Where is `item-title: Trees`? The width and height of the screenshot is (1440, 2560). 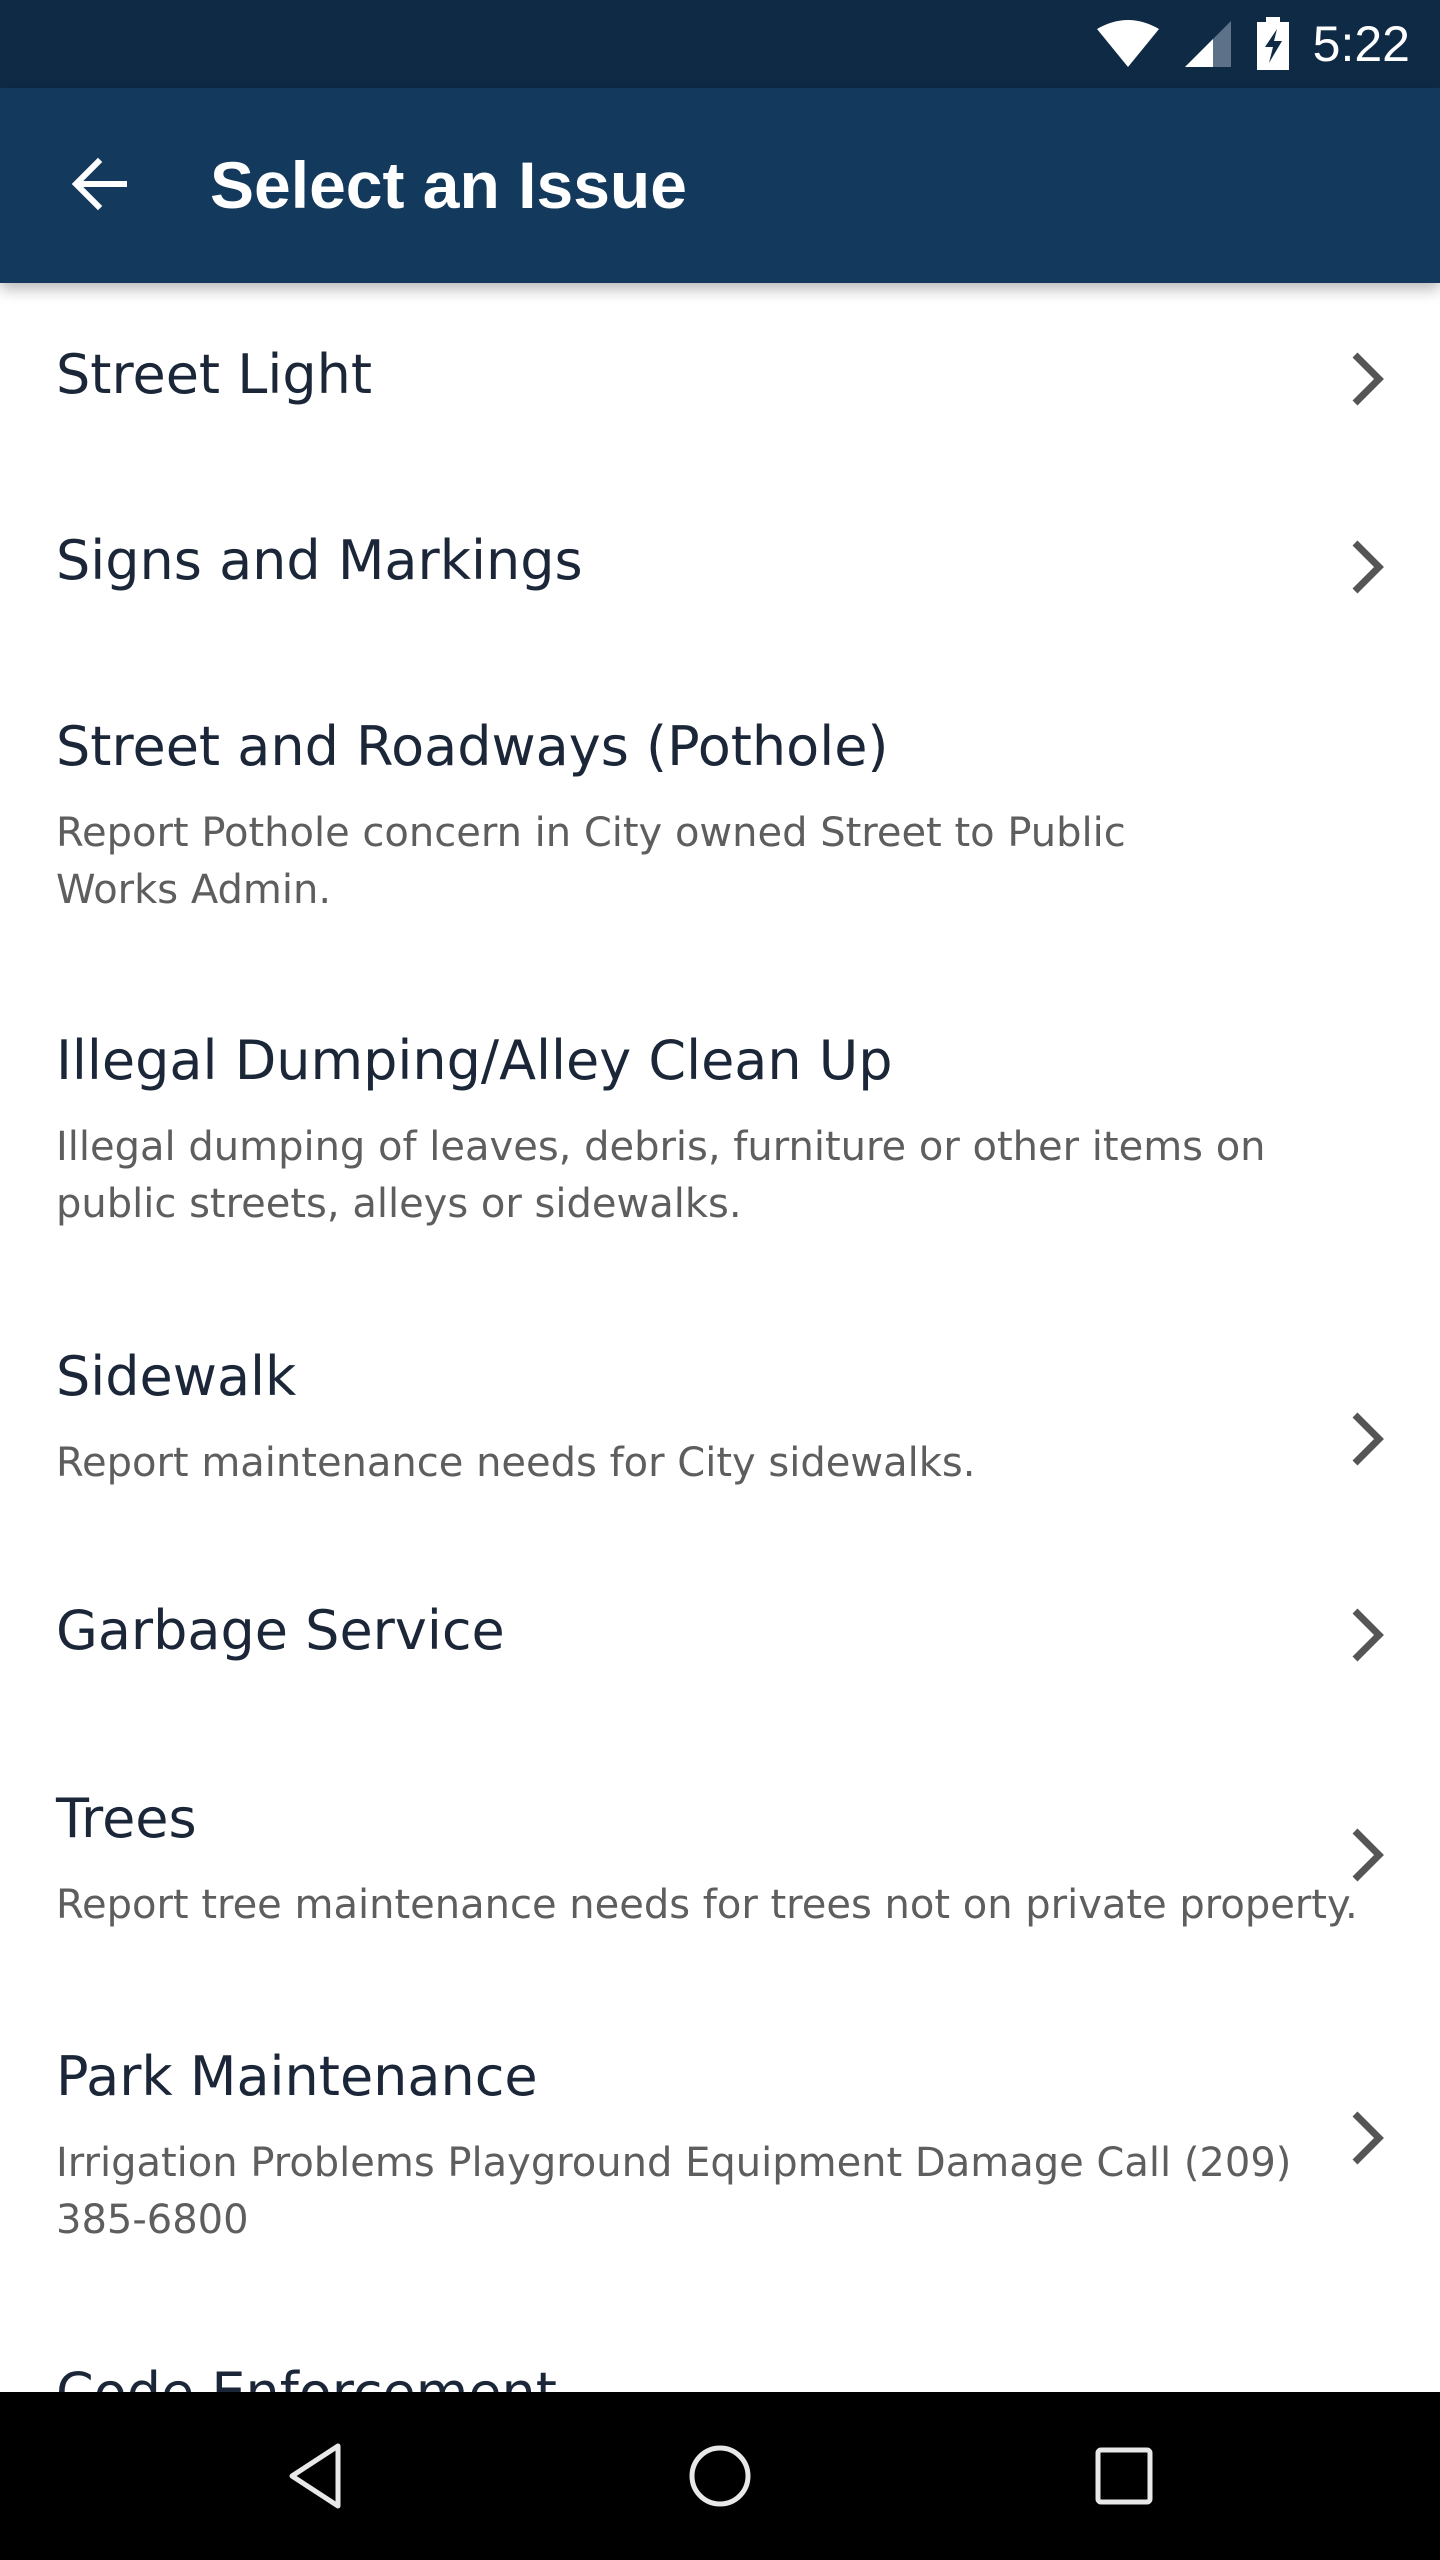 item-title: Trees is located at coordinates (126, 1818).